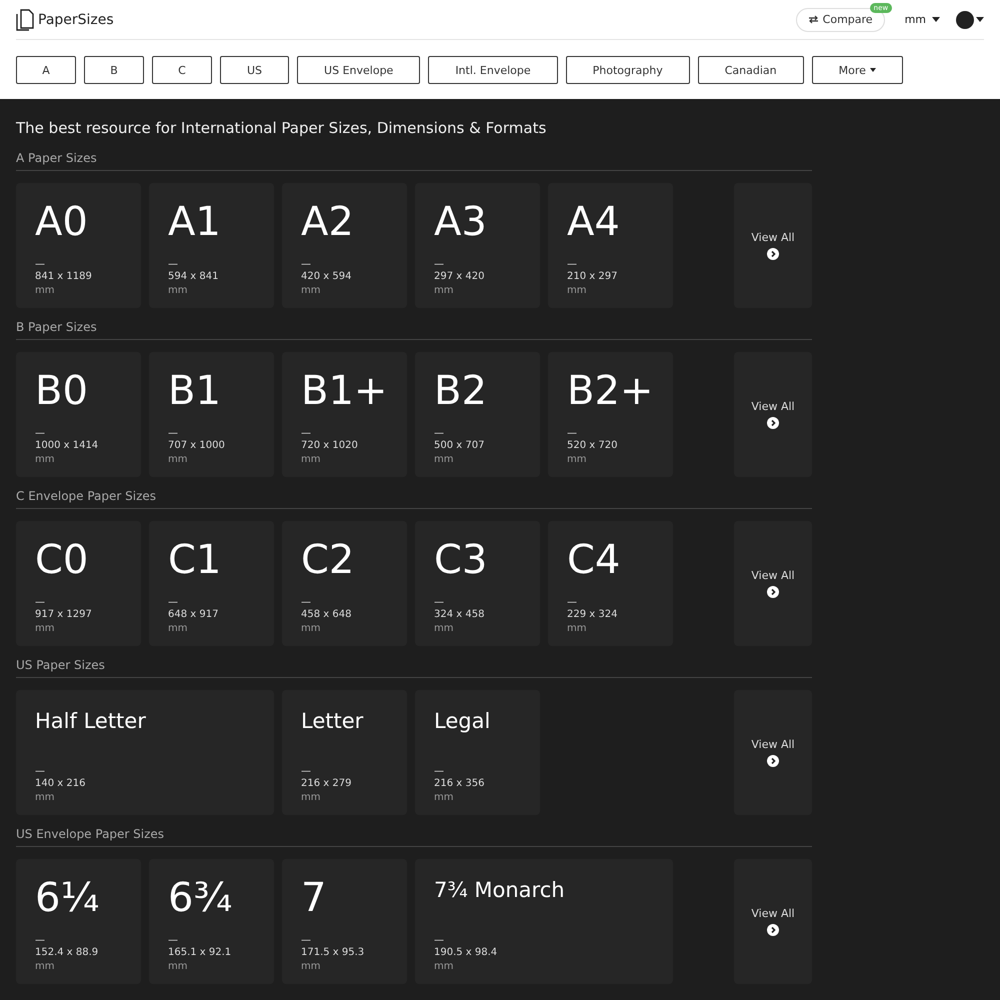  What do you see at coordinates (314, 898) in the screenshot?
I see `size-name: 7` at bounding box center [314, 898].